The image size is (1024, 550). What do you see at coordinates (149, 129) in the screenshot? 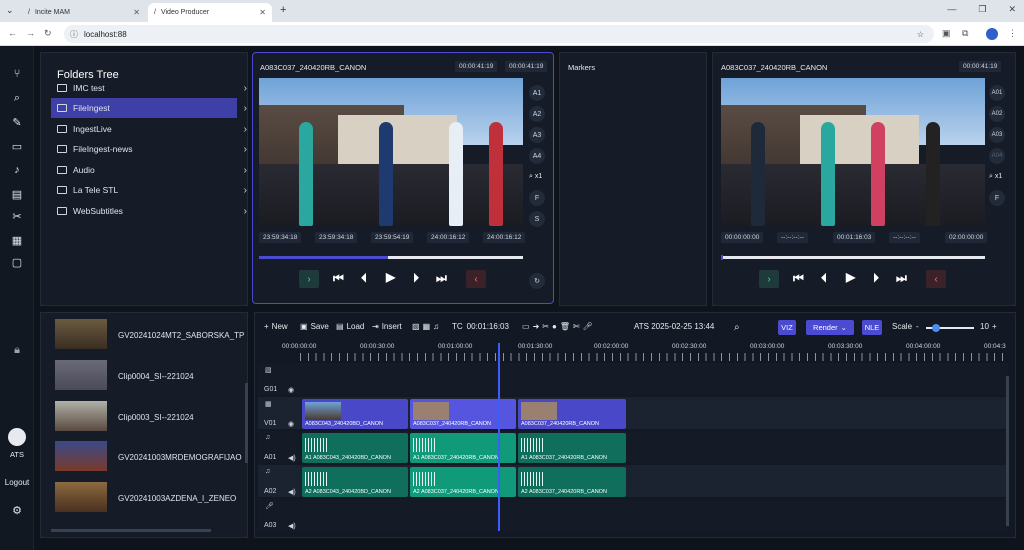
I see `folder-item-ingestlive: IngestLive ›` at bounding box center [149, 129].